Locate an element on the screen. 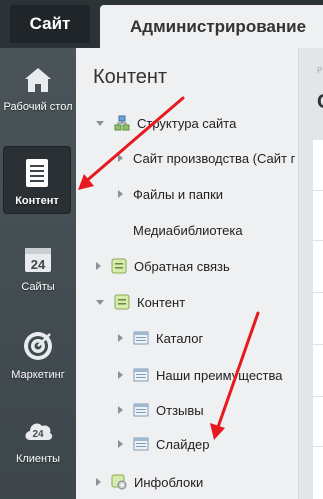  target-icon is located at coordinates (38, 346).